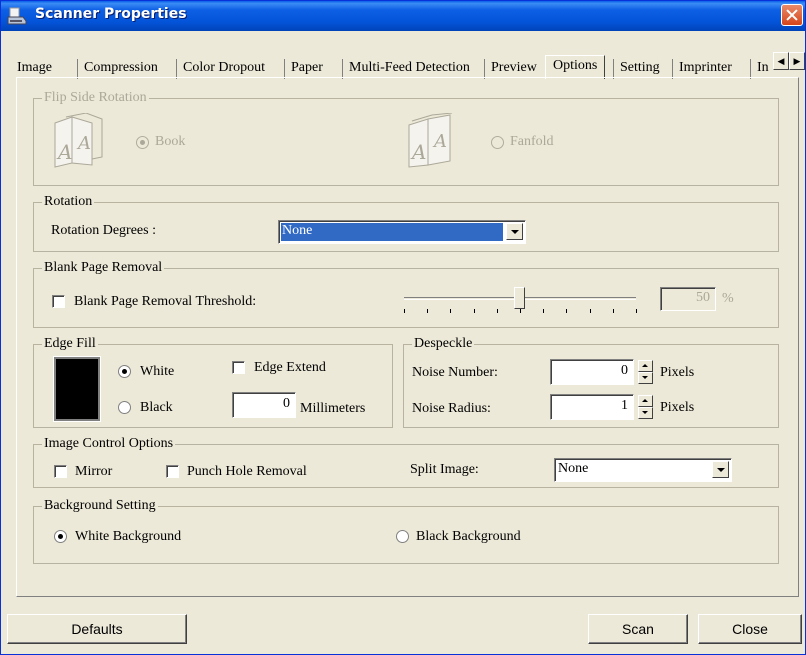 This screenshot has width=806, height=655. I want to click on selection-highlight, so click(392, 232).